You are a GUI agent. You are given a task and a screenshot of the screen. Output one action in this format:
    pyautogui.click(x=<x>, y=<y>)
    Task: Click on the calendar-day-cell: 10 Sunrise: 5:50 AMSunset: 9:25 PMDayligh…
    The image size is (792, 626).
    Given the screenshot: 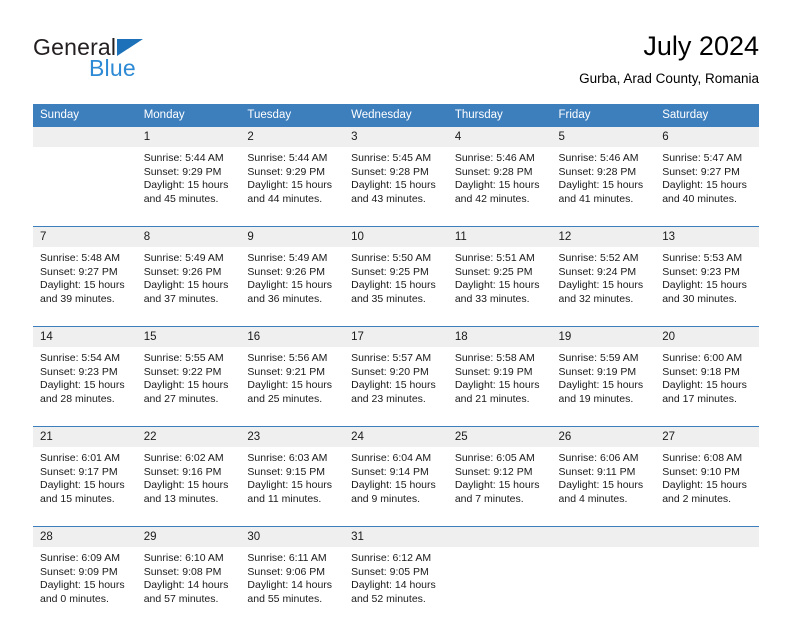 What is the action you would take?
    pyautogui.click(x=396, y=277)
    